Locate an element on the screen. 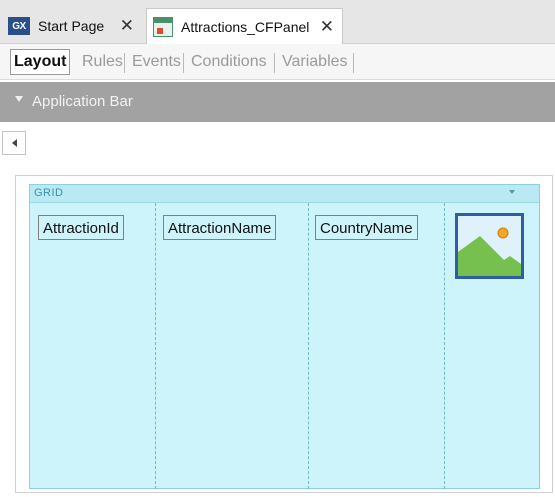  column-country-name: CountryName is located at coordinates (366, 227).